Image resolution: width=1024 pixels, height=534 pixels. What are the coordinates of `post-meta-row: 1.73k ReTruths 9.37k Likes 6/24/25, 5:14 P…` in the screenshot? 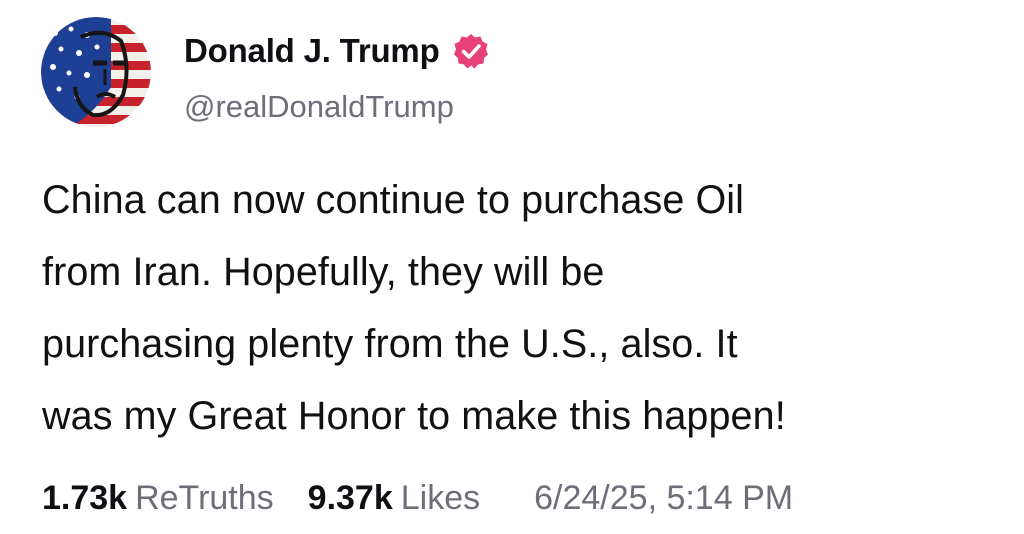 It's located at (522, 498).